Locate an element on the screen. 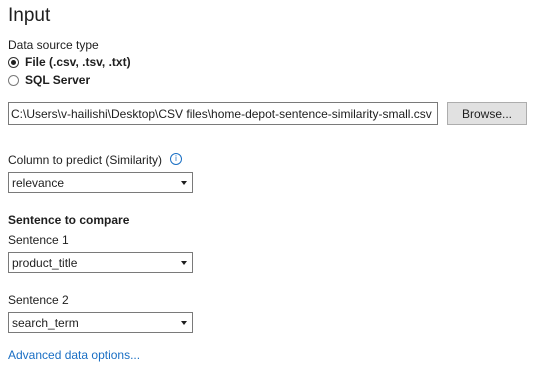 The image size is (538, 369). sentence-1-label: Sentence 1 is located at coordinates (38, 240).